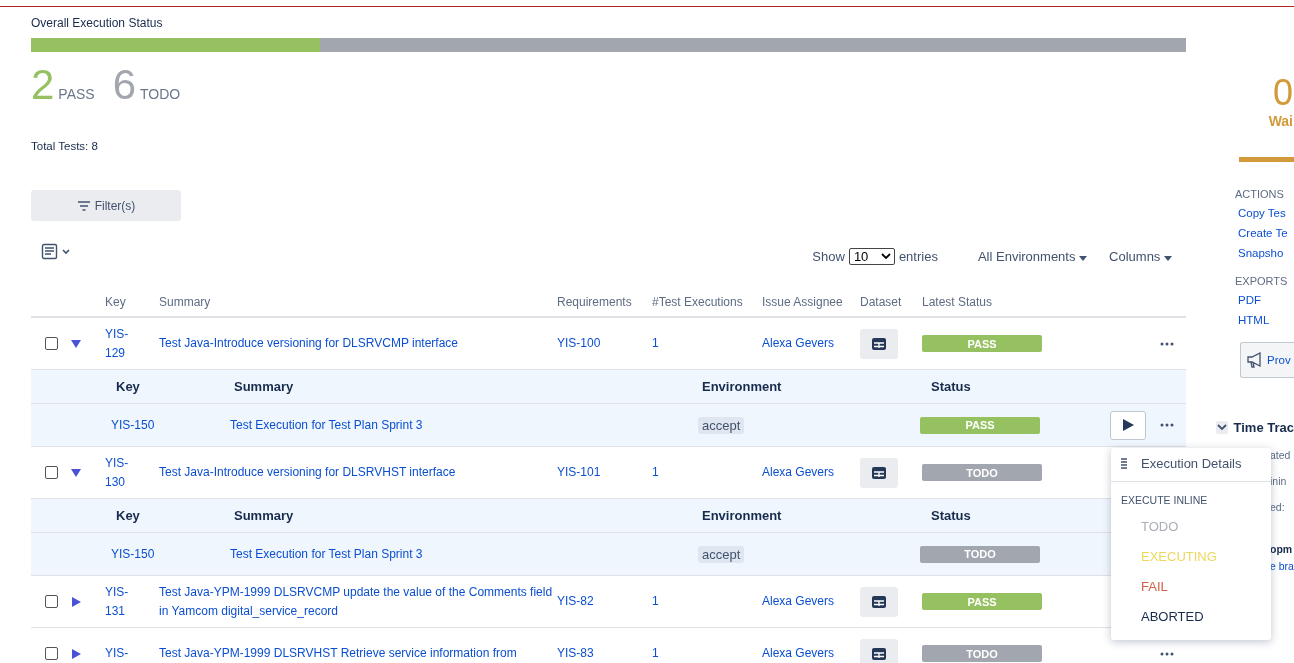 Image resolution: width=1294 pixels, height=663 pixels. I want to click on field-label: inin, so click(1279, 481).